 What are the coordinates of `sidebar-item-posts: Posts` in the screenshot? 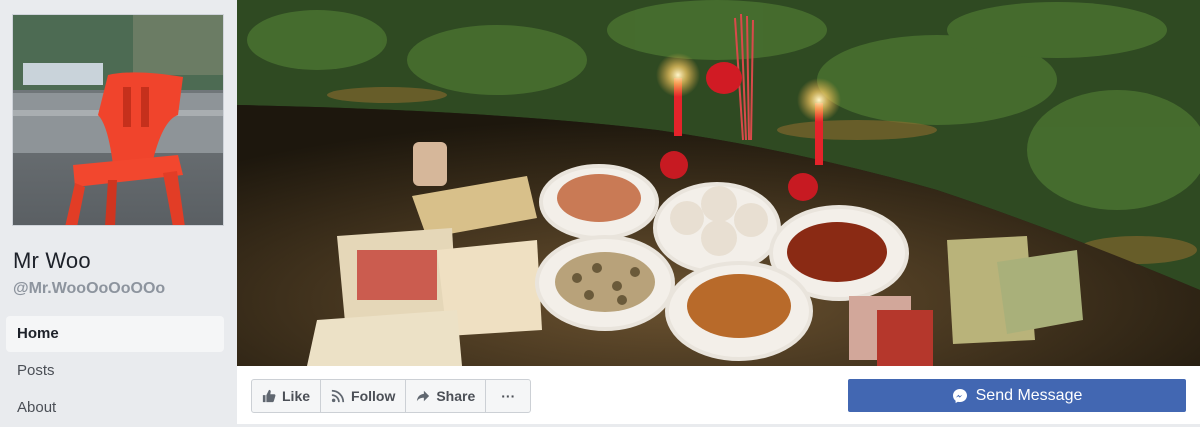 It's located at (115, 371).